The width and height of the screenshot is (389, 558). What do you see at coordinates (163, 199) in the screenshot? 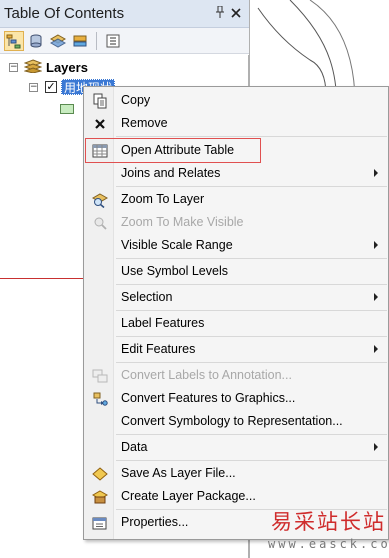
I see `menu-item-label: Zoom To Layer` at bounding box center [163, 199].